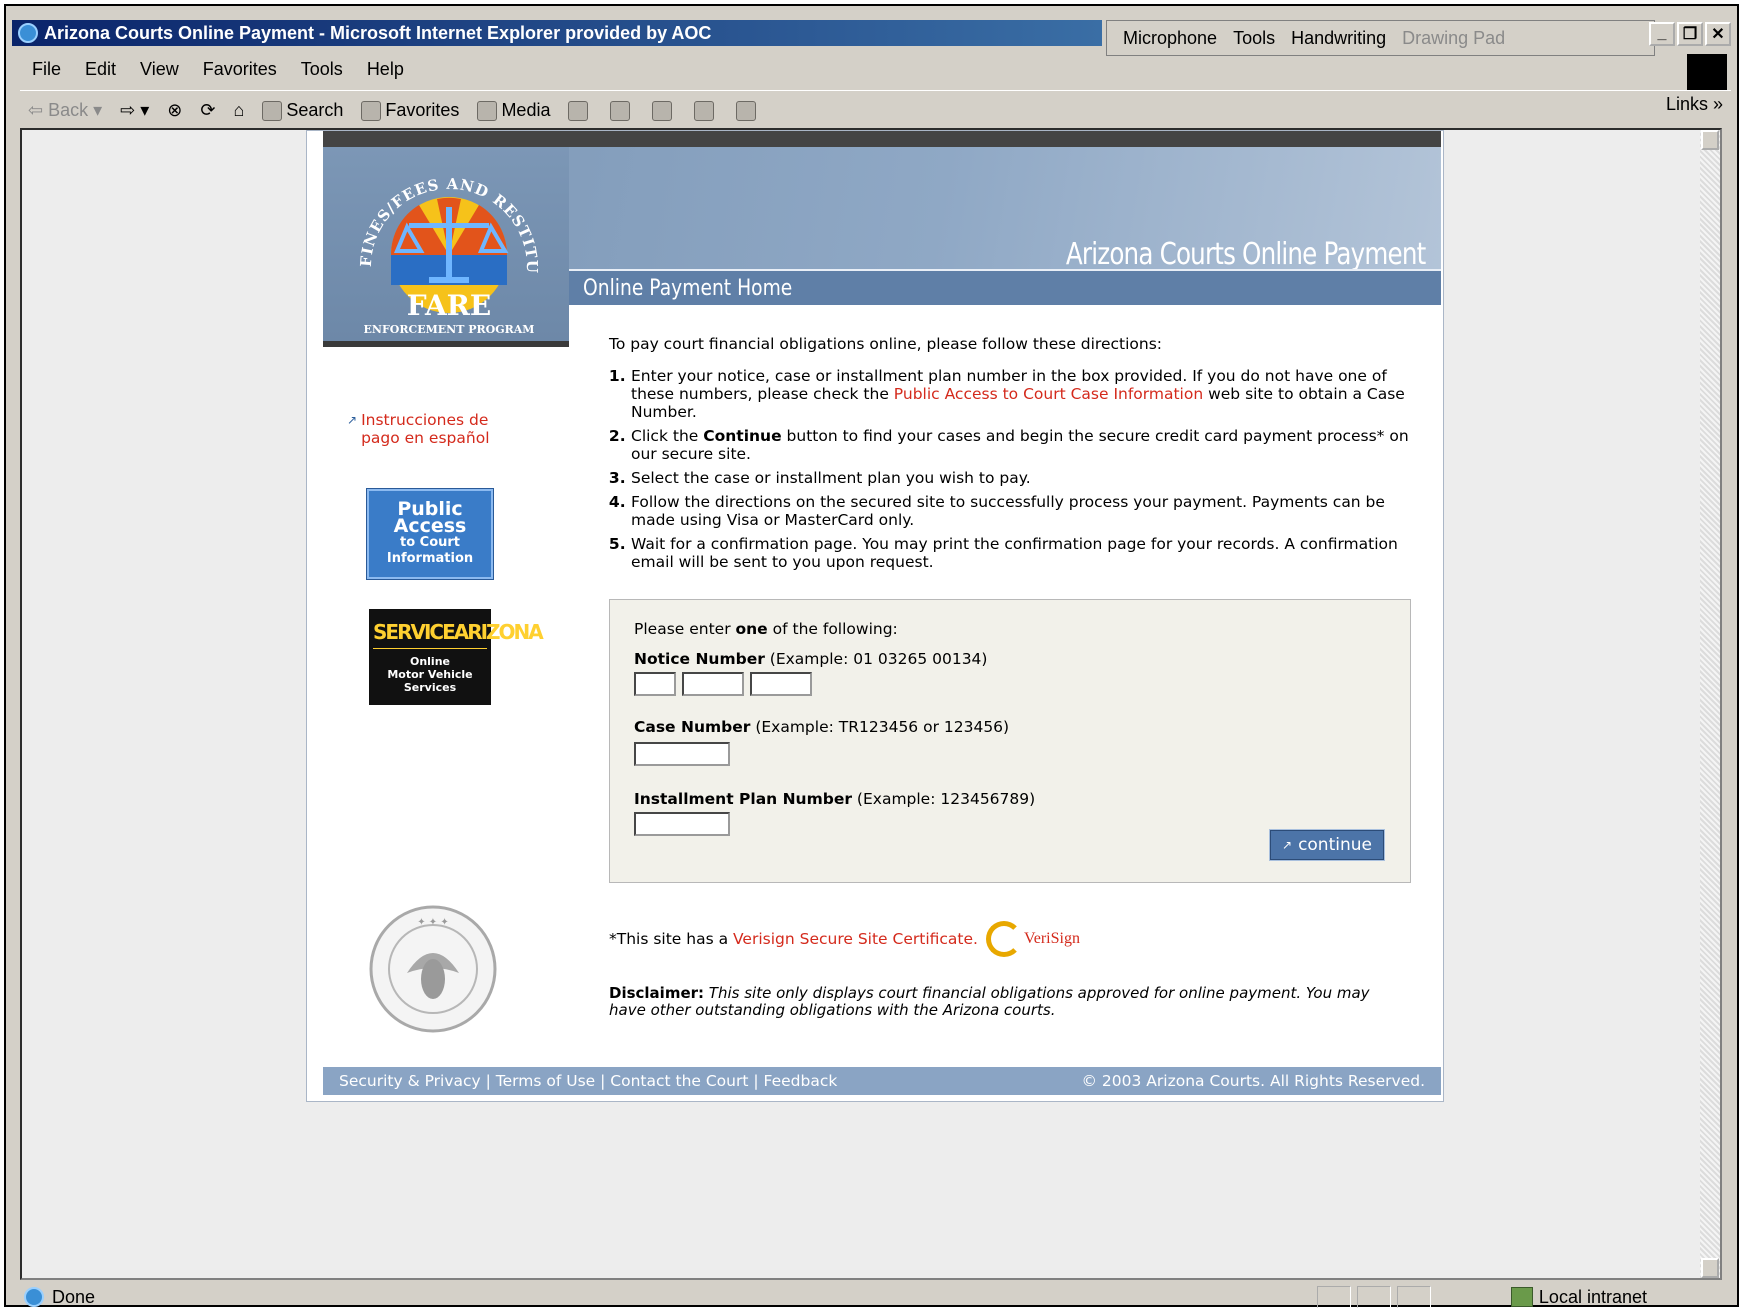 This screenshot has height=1311, width=1743. Describe the element at coordinates (1710, 704) in the screenshot. I see `vertical-scrollbar` at that location.